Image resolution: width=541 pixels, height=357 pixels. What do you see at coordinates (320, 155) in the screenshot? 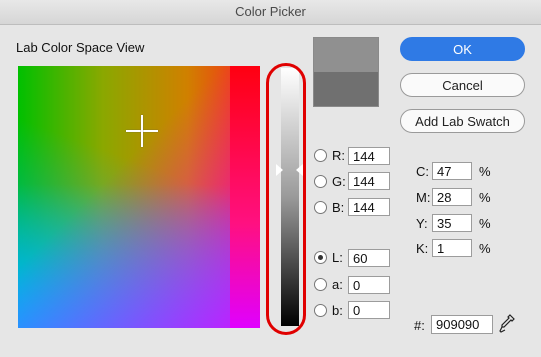
I see `radio-r` at bounding box center [320, 155].